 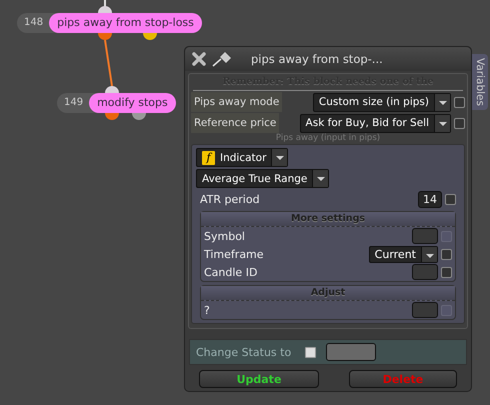 What do you see at coordinates (381, 102) in the screenshot?
I see `dropdown: Custom size (in pips)` at bounding box center [381, 102].